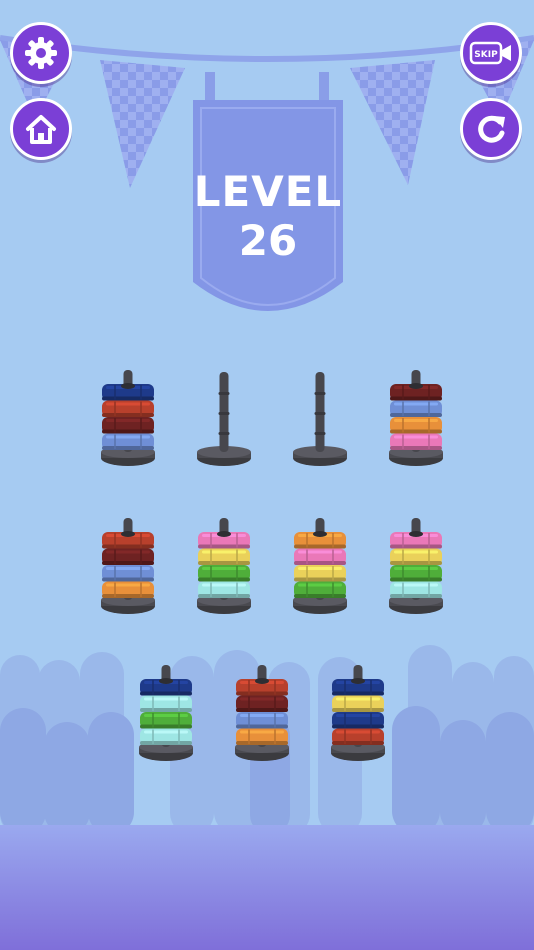 This screenshot has height=950, width=534. I want to click on floor, so click(267, 887).